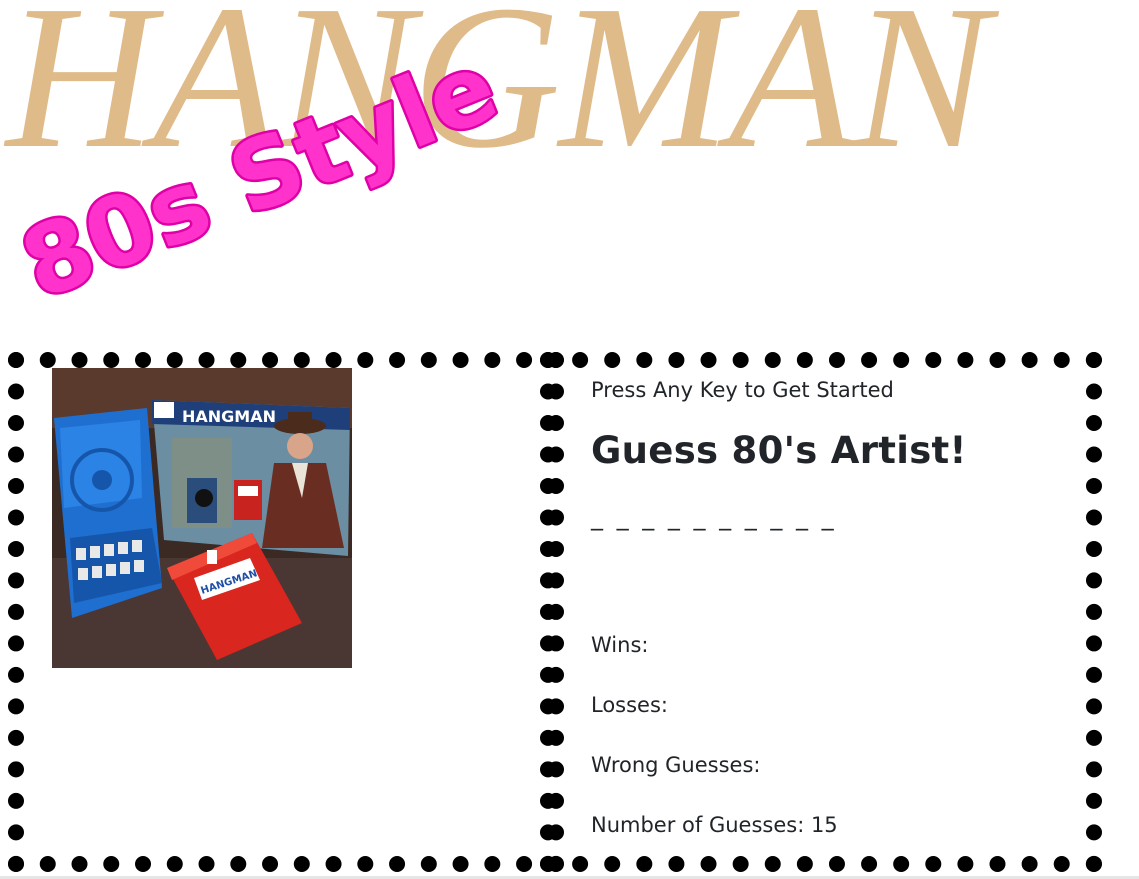 The image size is (1139, 879). I want to click on box-title-text: HANGMAN, so click(229, 416).